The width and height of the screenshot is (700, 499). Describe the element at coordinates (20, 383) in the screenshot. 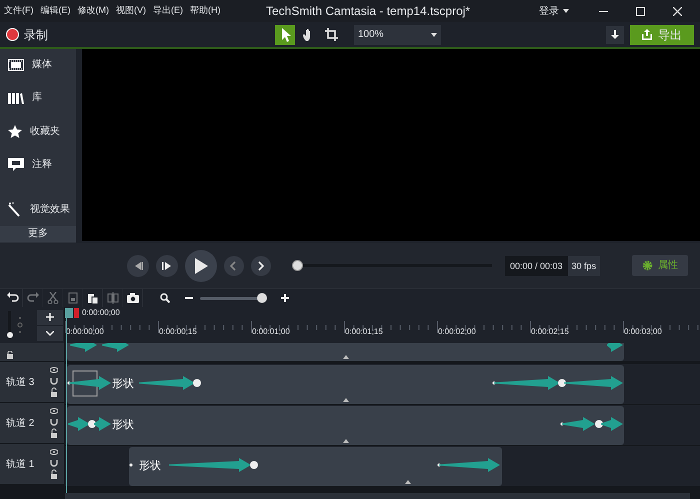

I see `track-label: 轨道 3` at that location.